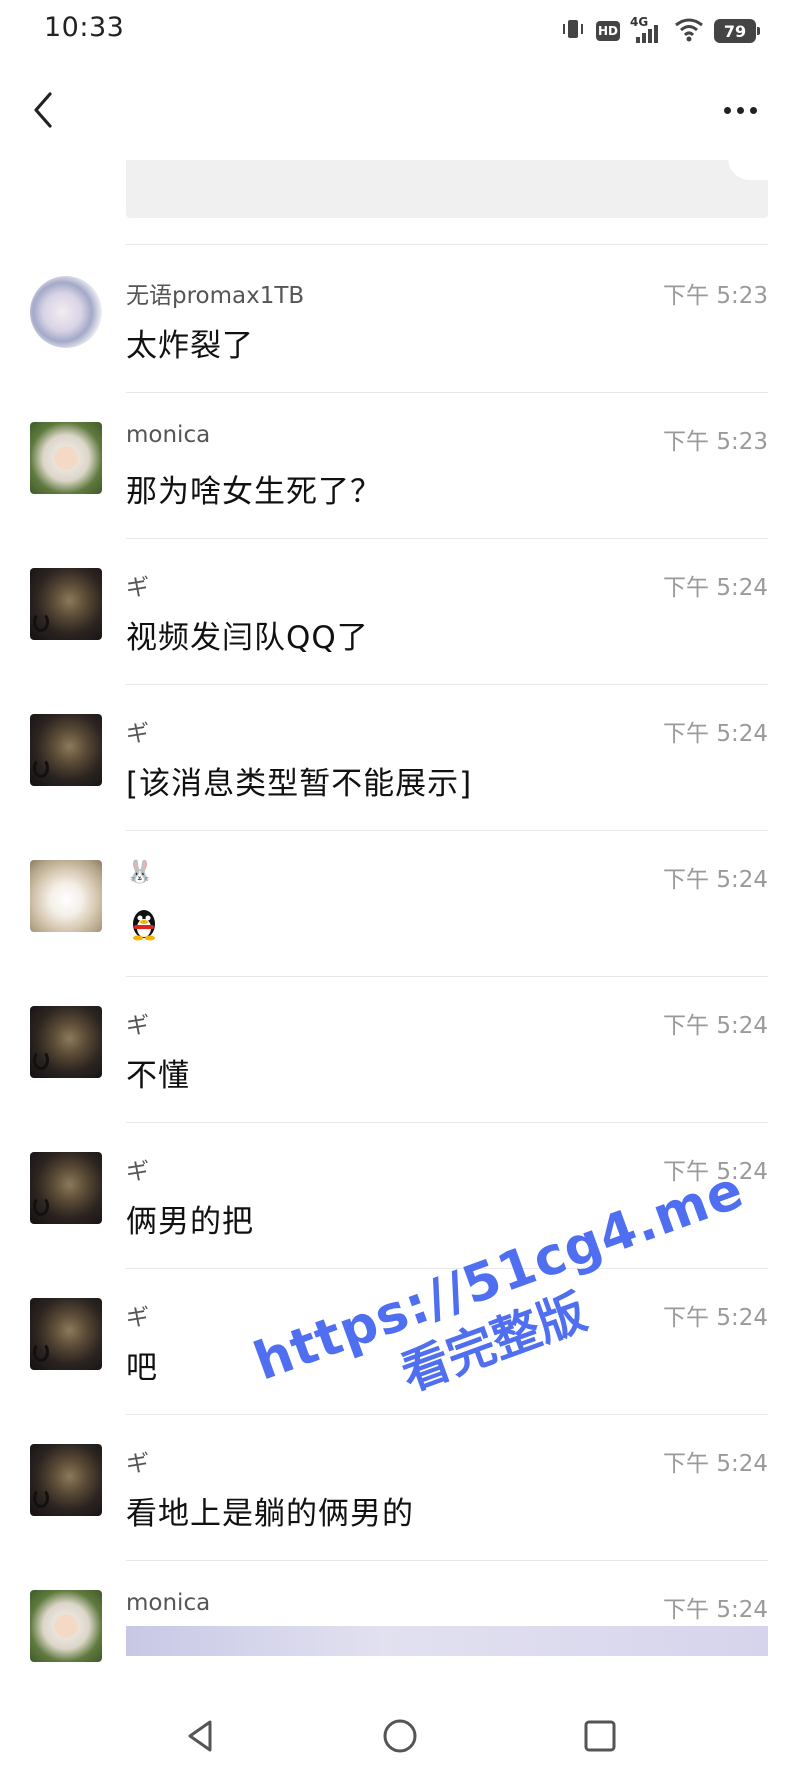 This screenshot has width=800, height=1784. I want to click on system-back-button, so click(200, 1736).